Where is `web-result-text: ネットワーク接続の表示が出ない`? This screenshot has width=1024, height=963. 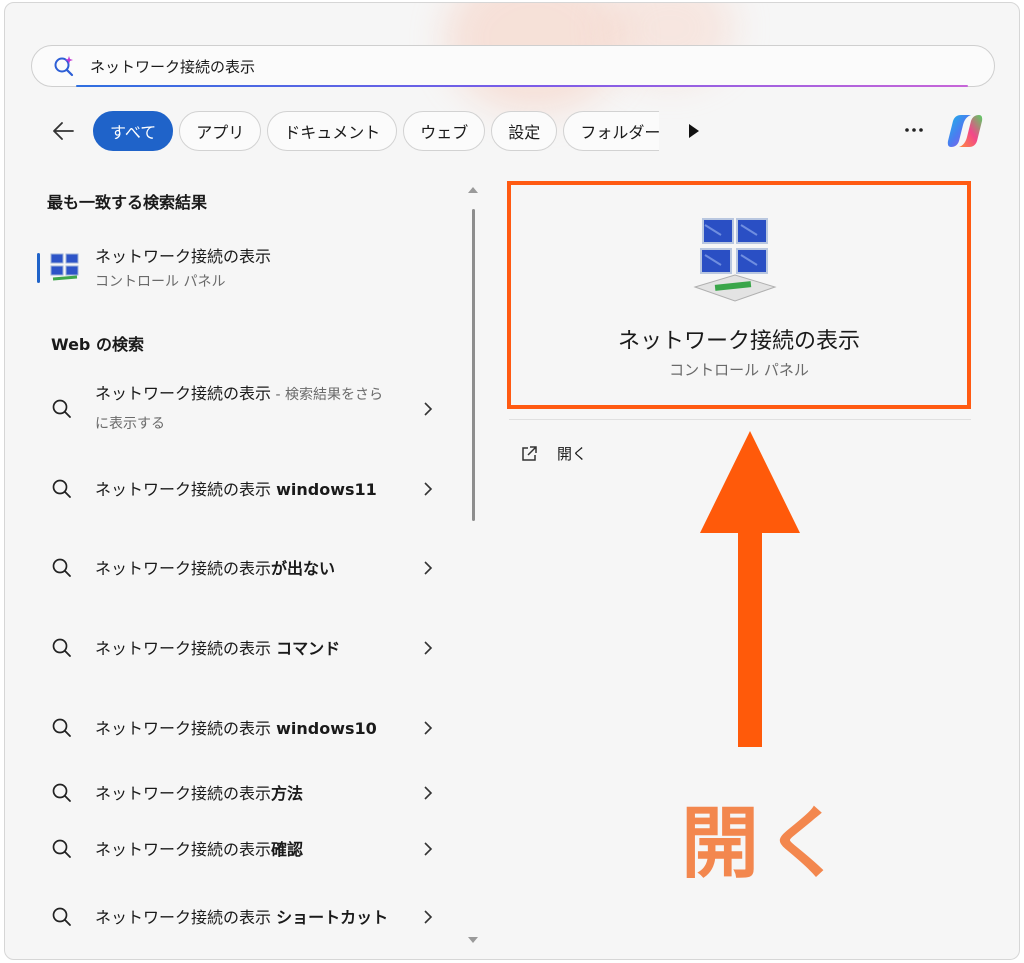 web-result-text: ネットワーク接続の表示が出ない is located at coordinates (215, 568).